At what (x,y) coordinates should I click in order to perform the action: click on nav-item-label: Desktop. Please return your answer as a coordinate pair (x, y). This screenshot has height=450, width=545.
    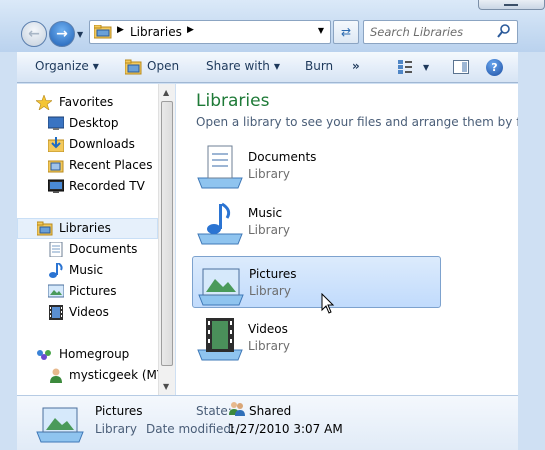
    Looking at the image, I should click on (94, 123).